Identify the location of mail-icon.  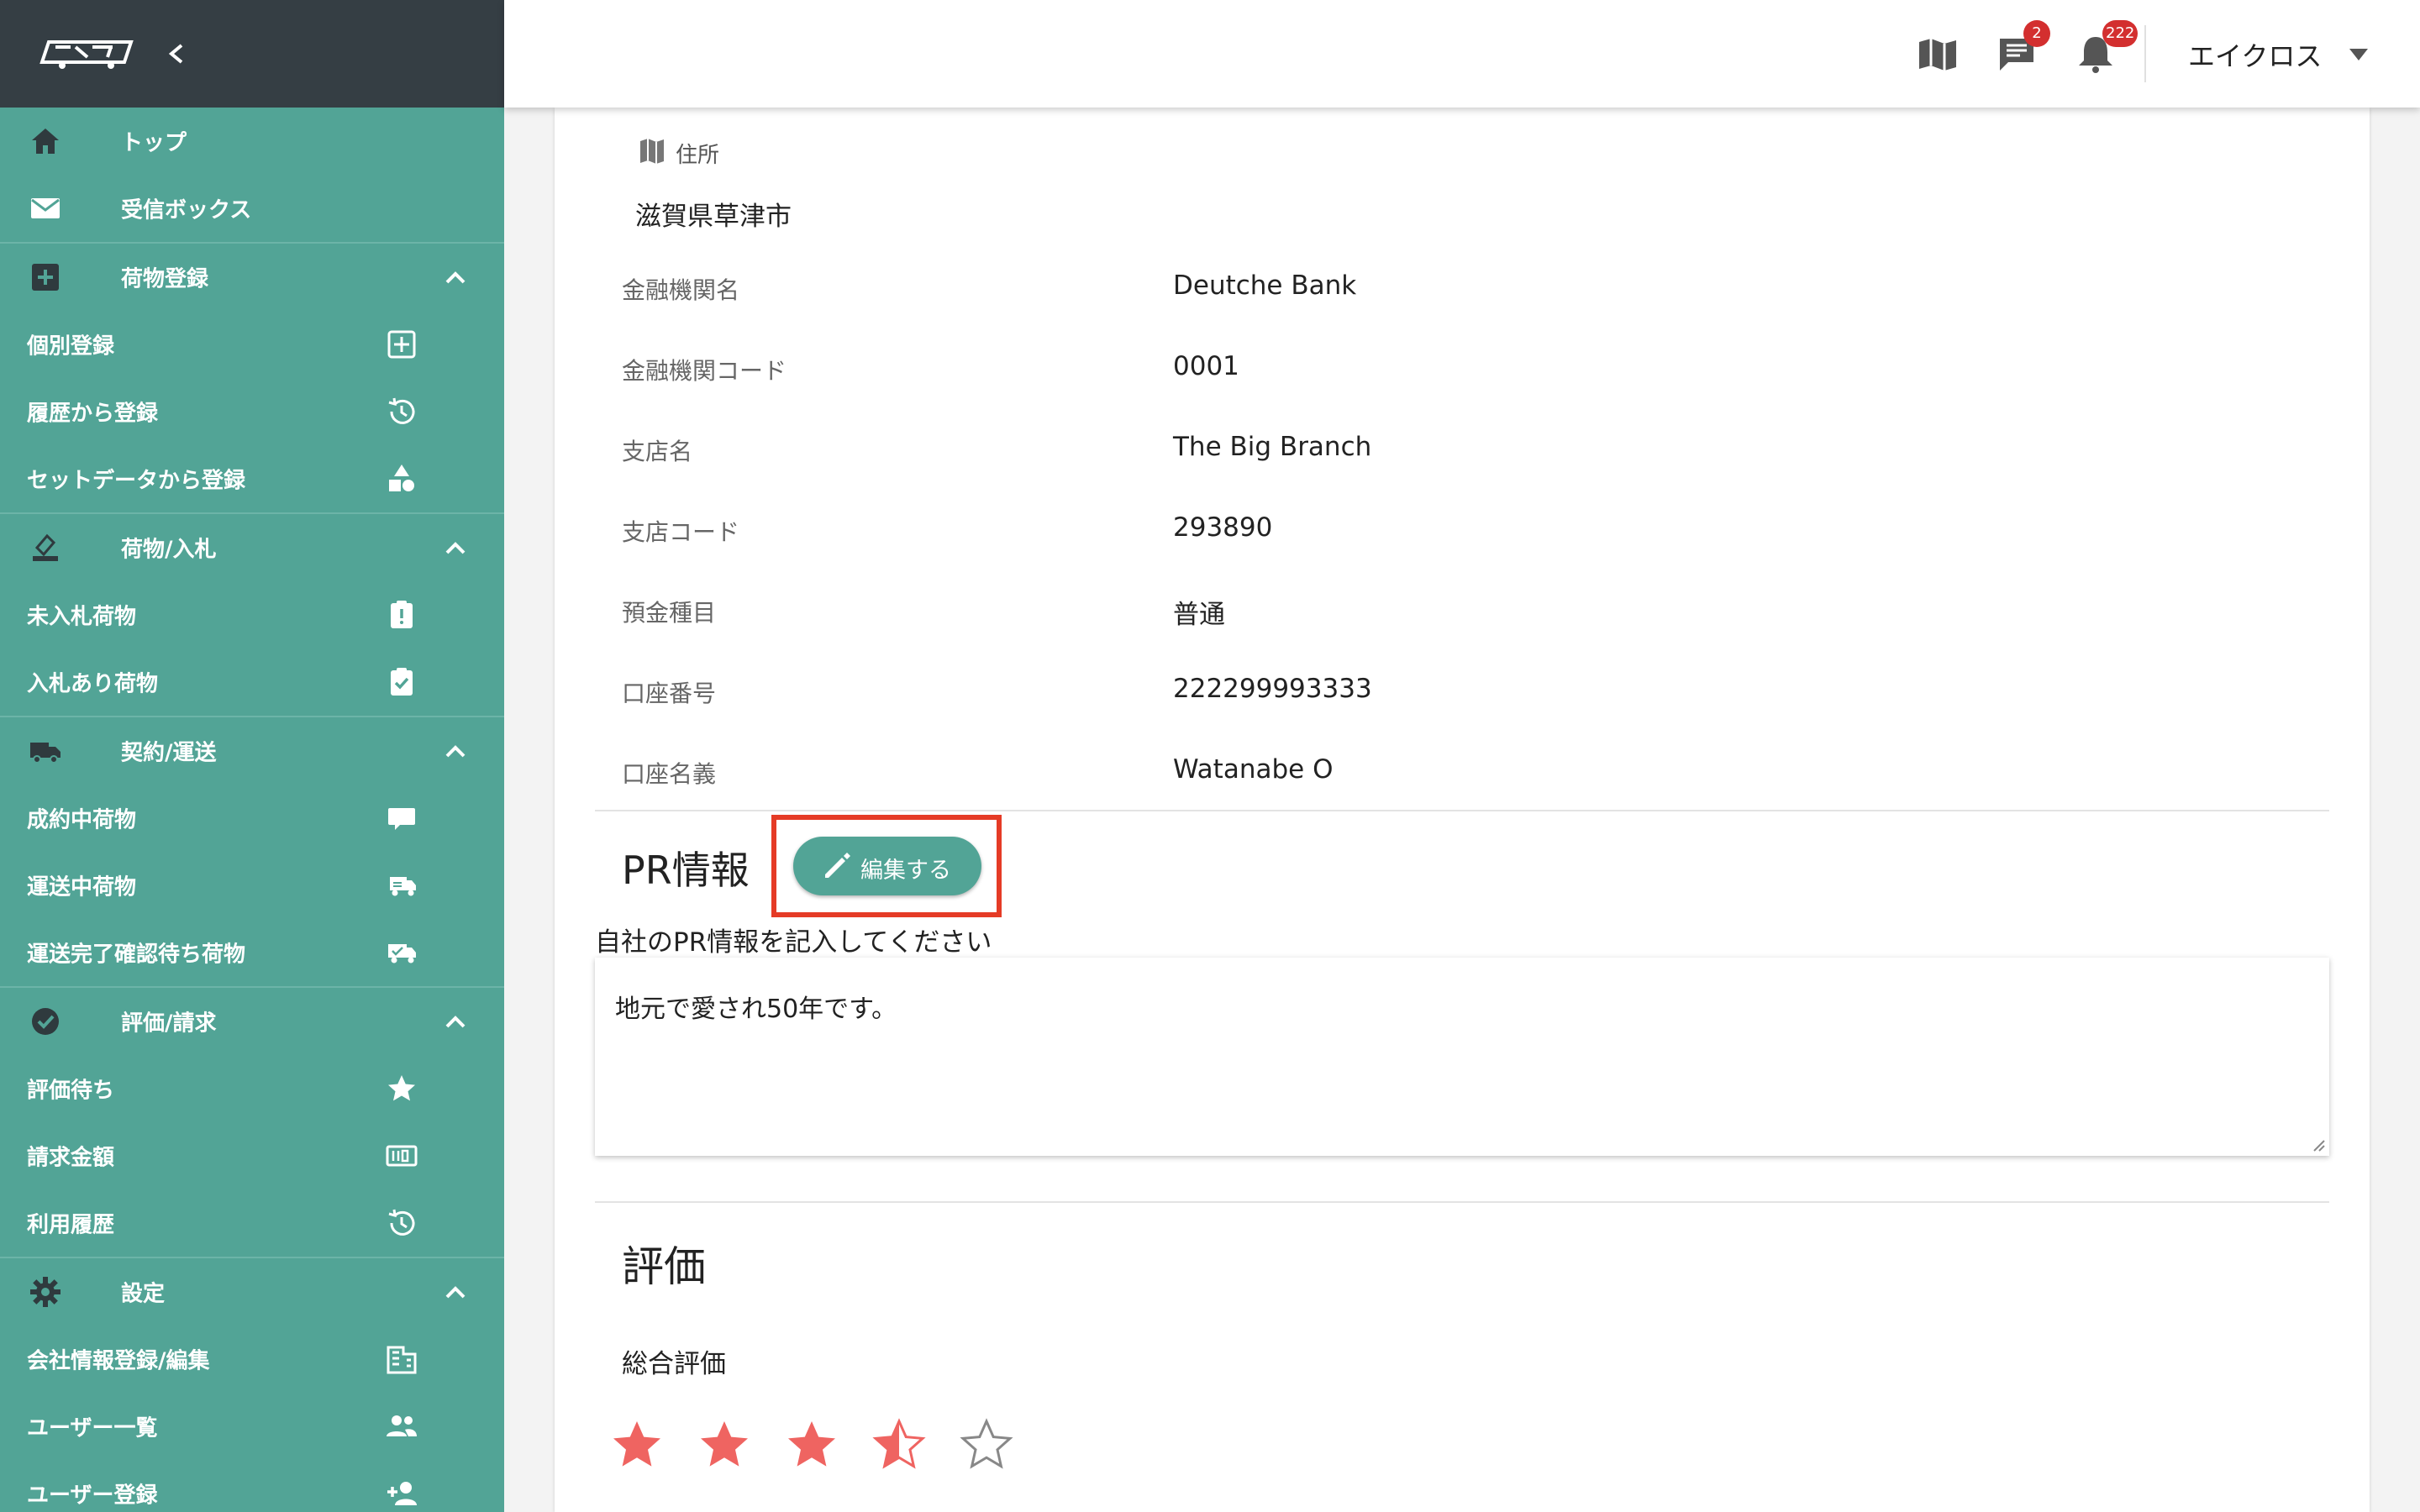
(45, 208).